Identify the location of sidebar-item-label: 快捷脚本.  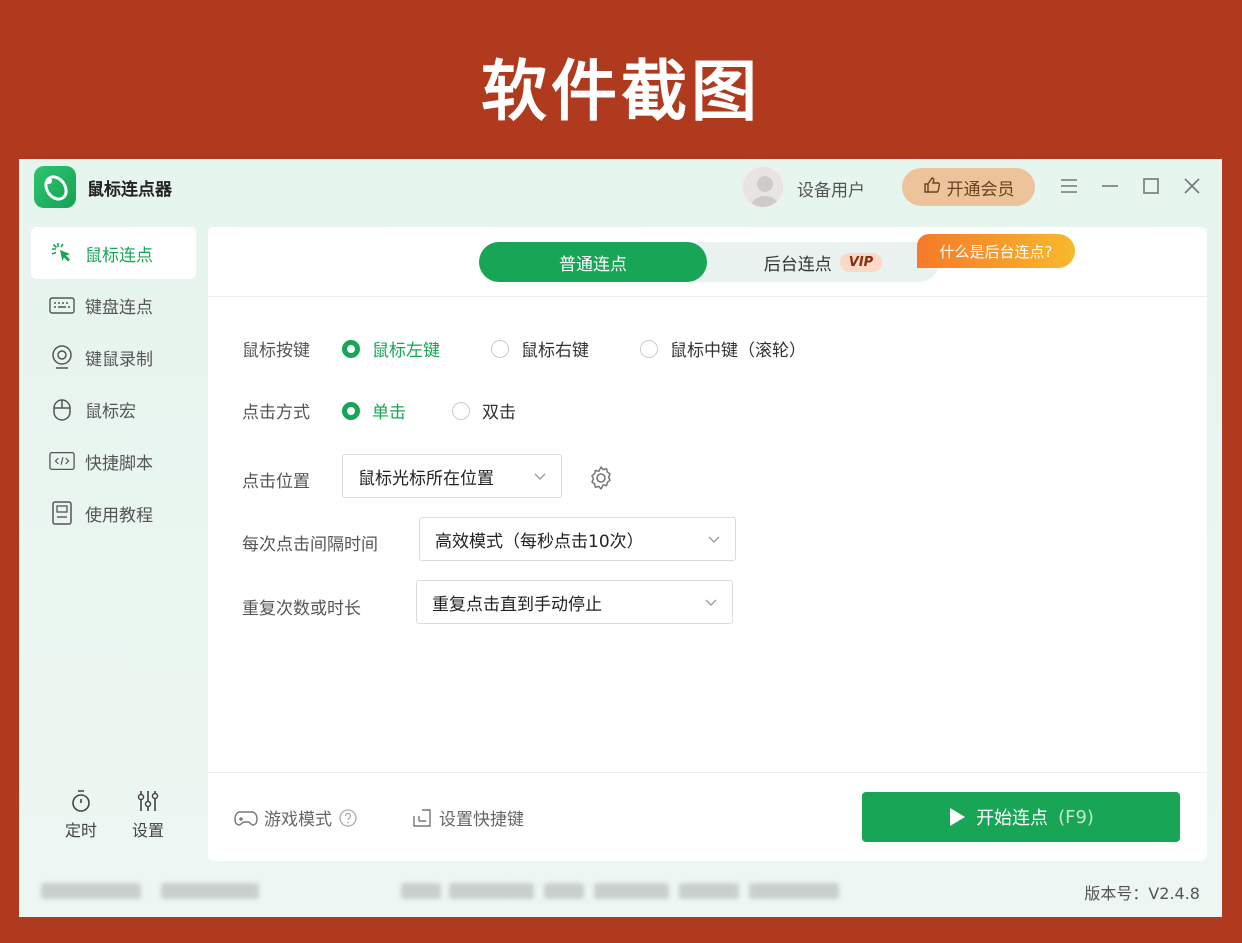
(119, 463).